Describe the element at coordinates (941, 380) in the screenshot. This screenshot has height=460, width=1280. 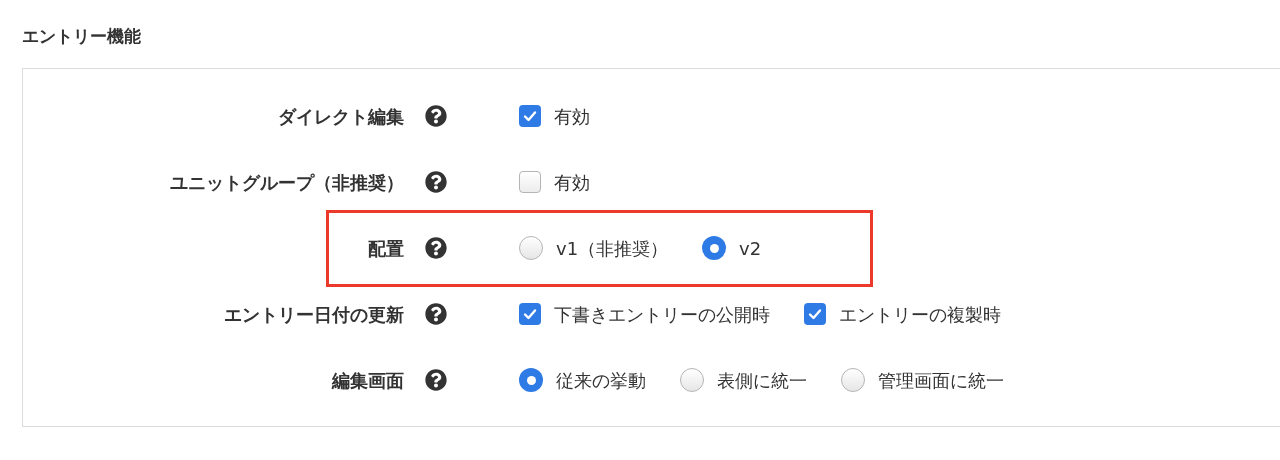
I see `option-label: 管理画面に統一` at that location.